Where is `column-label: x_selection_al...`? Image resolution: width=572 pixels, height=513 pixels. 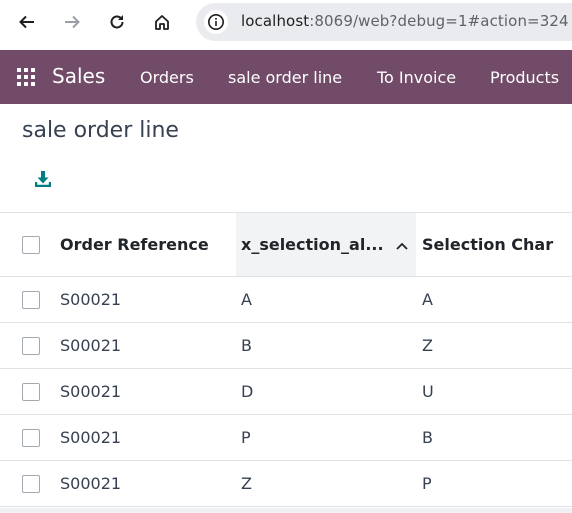
column-label: x_selection_al... is located at coordinates (312, 244).